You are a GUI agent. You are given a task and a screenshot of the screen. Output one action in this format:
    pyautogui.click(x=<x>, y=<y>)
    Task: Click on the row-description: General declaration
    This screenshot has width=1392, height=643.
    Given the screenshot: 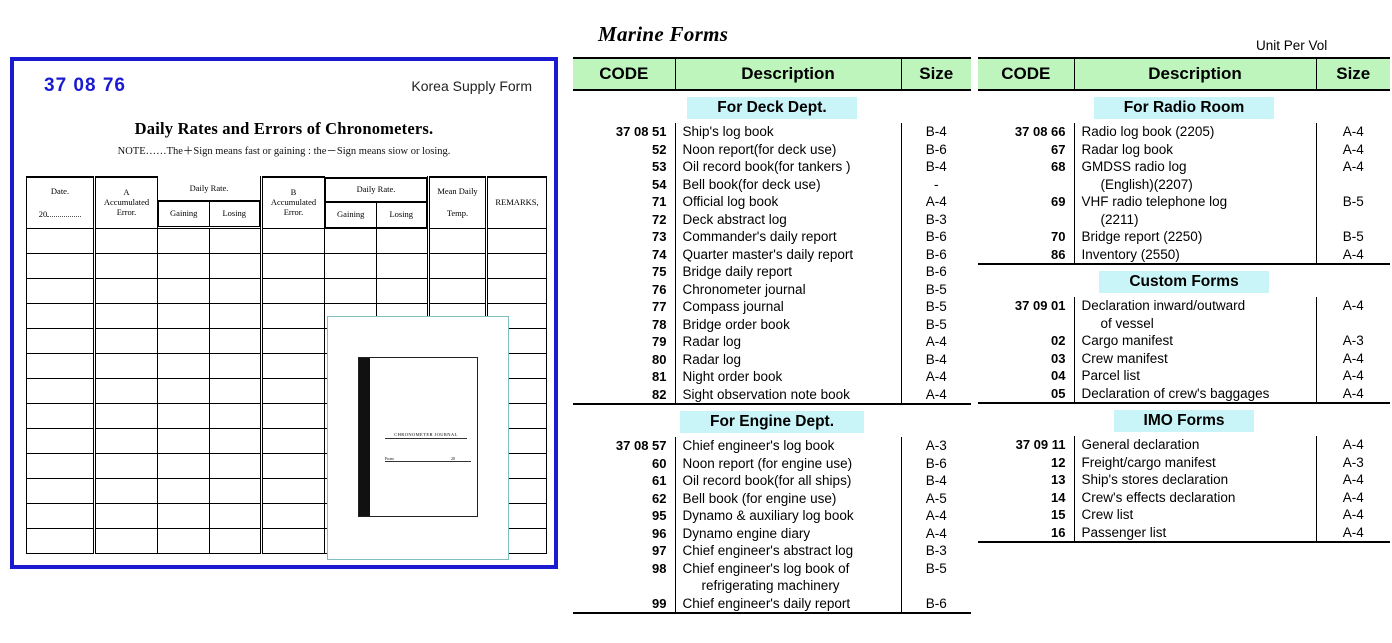 What is the action you would take?
    pyautogui.click(x=1195, y=445)
    